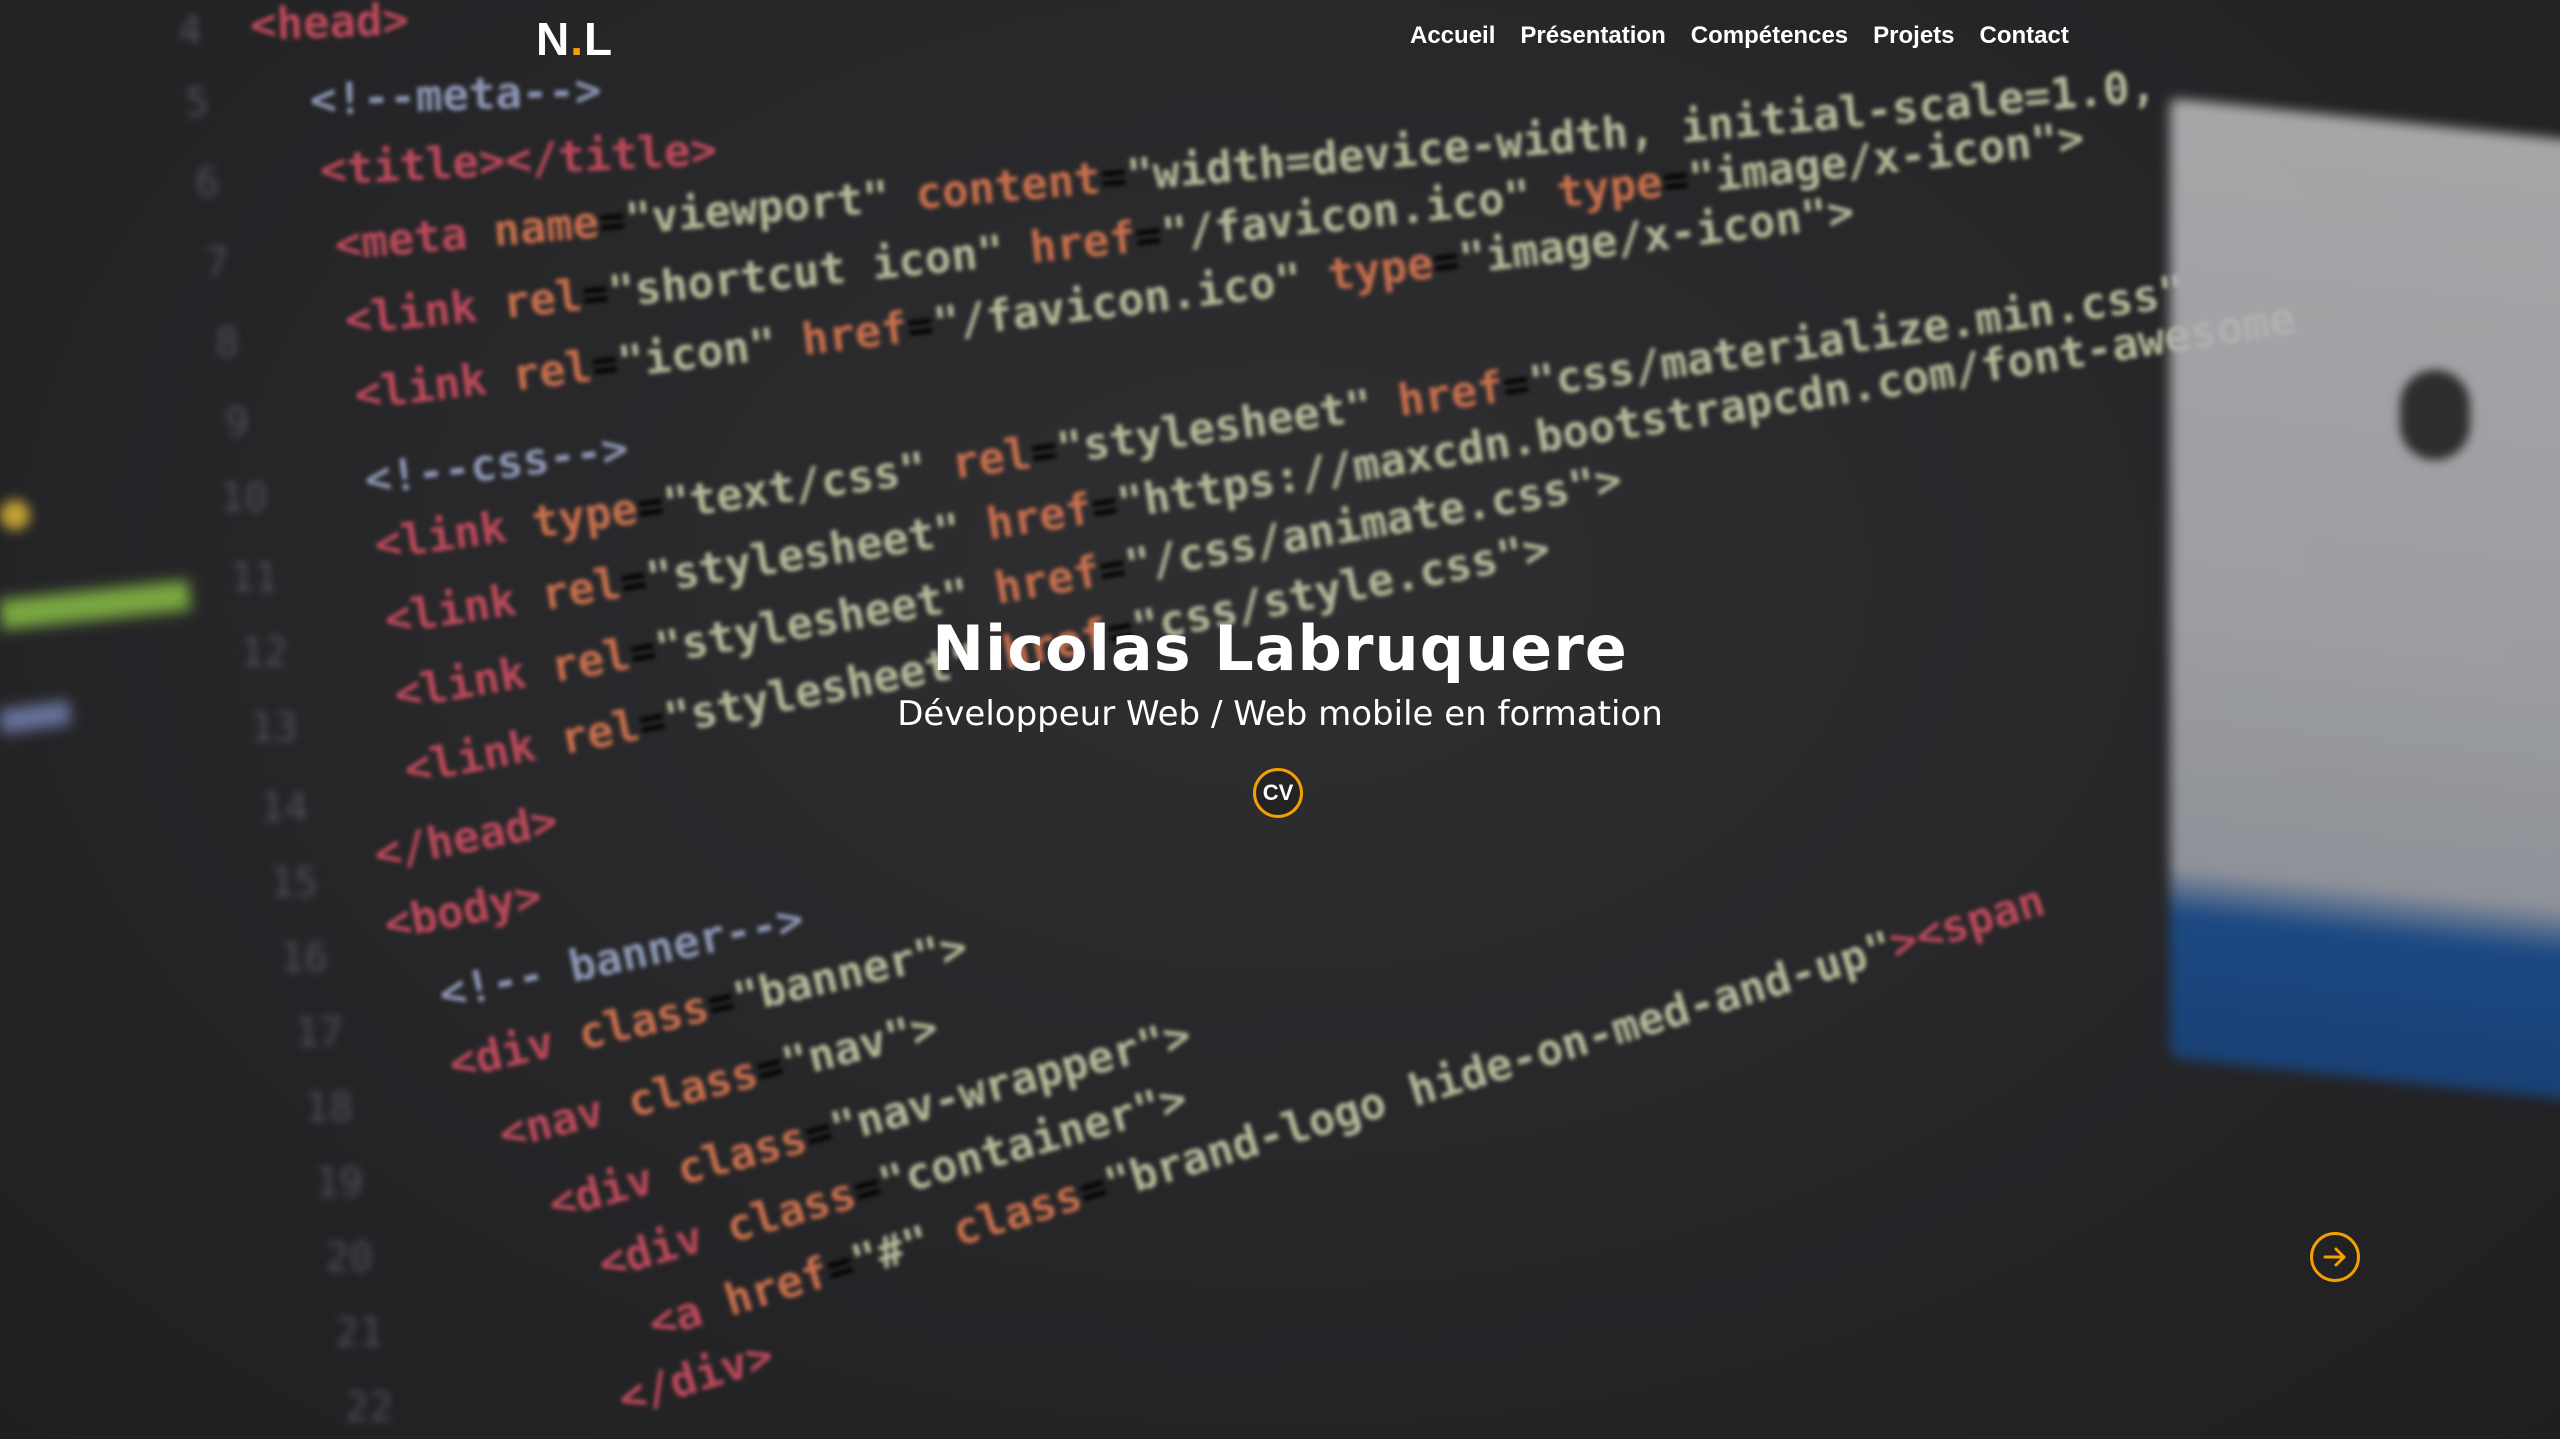 The width and height of the screenshot is (2560, 1439). Describe the element at coordinates (553, 39) in the screenshot. I see `logo-left: N` at that location.